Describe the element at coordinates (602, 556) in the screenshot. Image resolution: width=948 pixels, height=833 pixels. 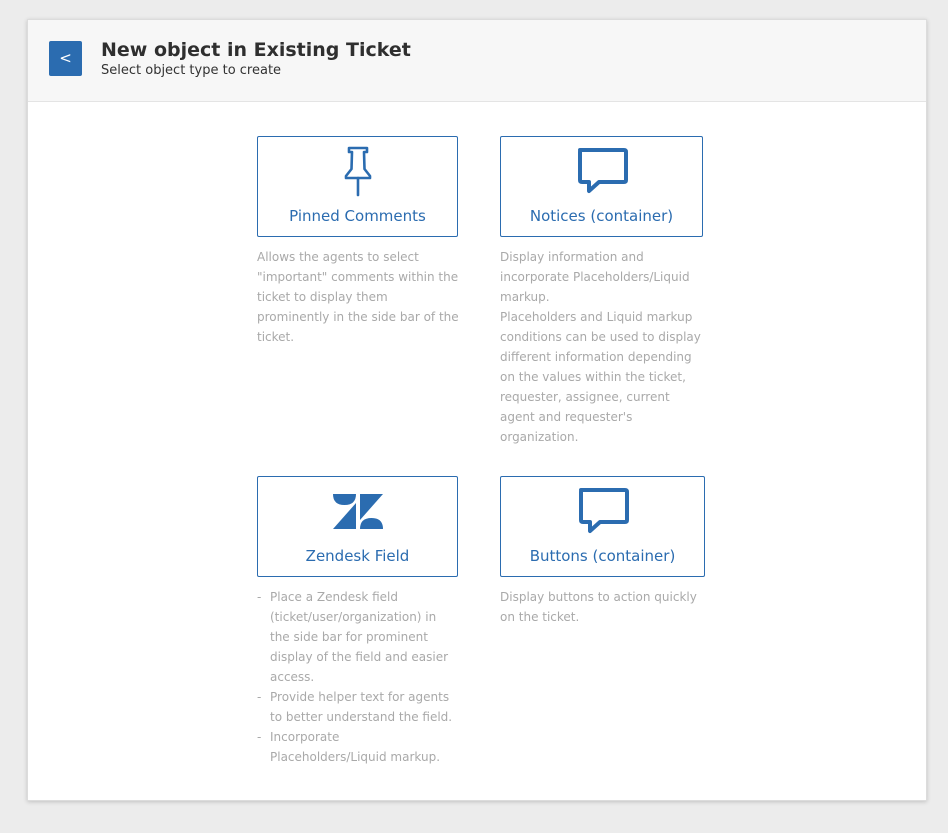
I see `buttons-container-label: Buttons (container)` at that location.